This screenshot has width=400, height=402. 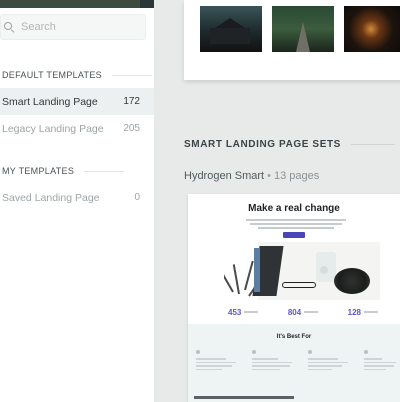 I want to click on eyeglasses-image, so click(x=299, y=285).